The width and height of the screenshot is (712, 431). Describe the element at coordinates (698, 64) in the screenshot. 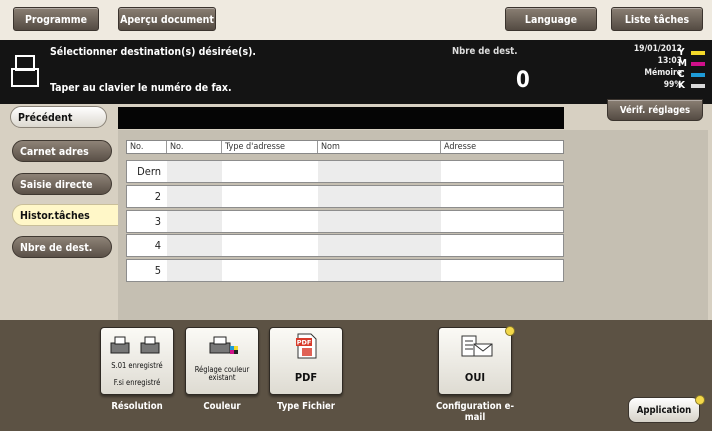

I see `toner-m-bar` at that location.